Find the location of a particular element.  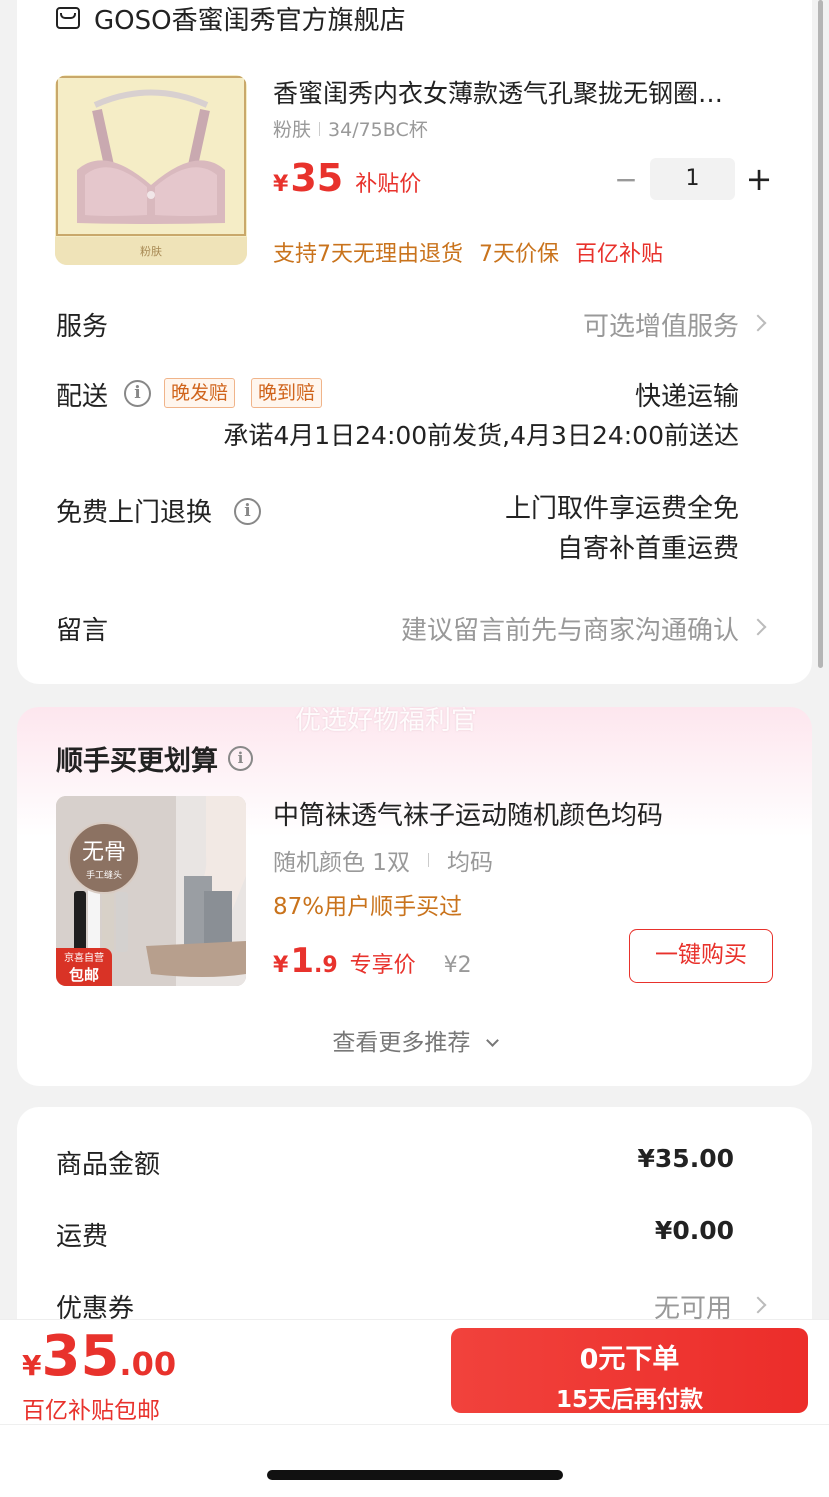

spec-color: 粉肤 is located at coordinates (292, 130).